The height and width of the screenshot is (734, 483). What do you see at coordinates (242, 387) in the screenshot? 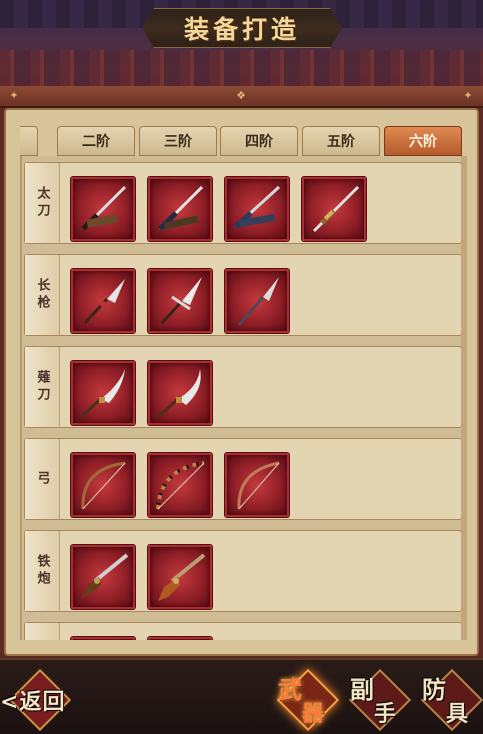
I see `category-row-naginata: 薙刀` at bounding box center [242, 387].